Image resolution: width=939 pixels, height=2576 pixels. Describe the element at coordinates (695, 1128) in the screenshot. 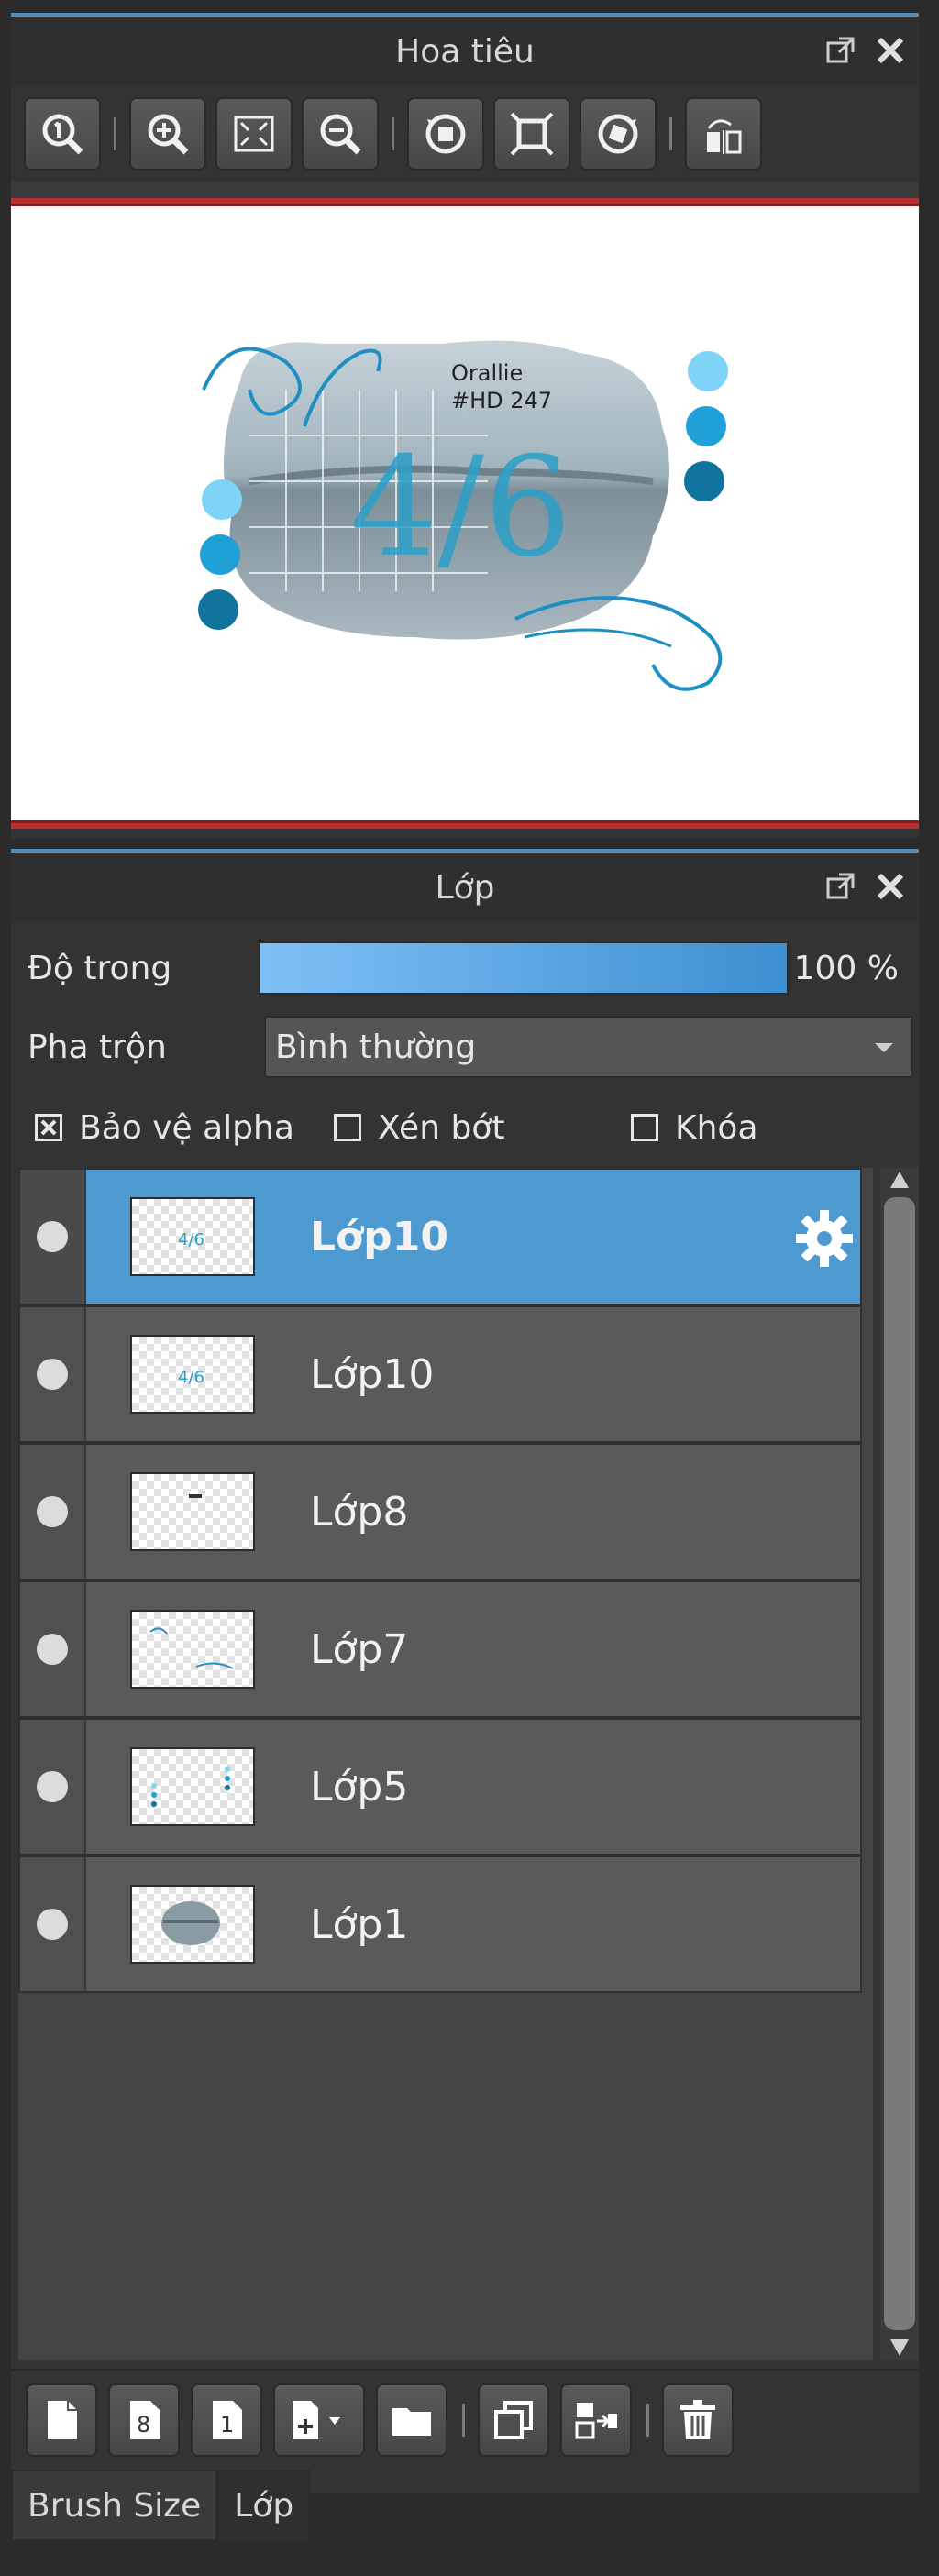

I see `lock-checkbox: Khóa` at that location.